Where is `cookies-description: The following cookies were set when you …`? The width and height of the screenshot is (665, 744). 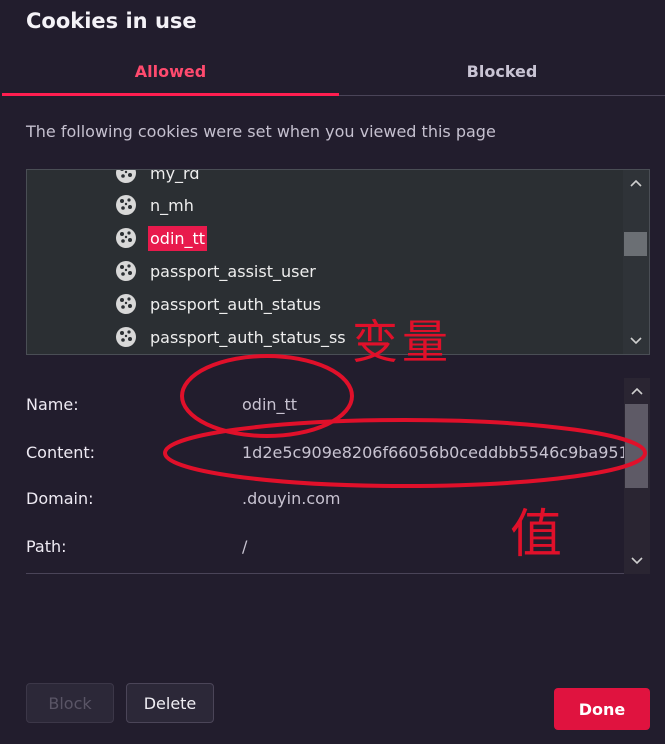
cookies-description: The following cookies were set when you … is located at coordinates (261, 131).